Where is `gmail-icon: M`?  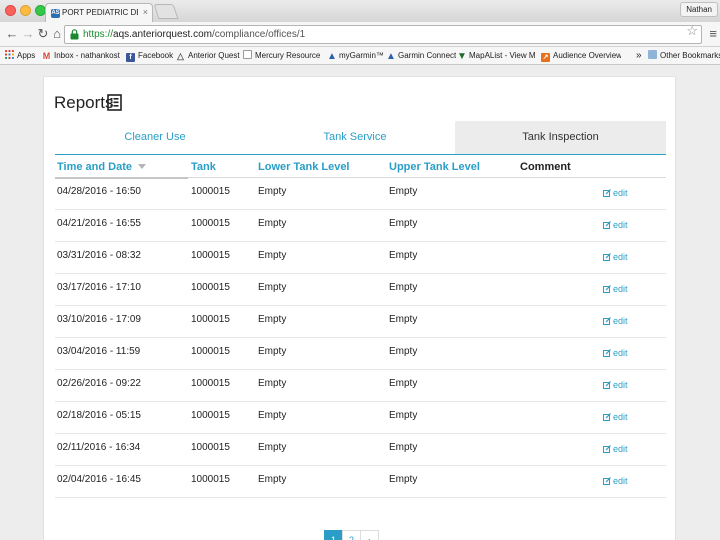 gmail-icon: M is located at coordinates (46, 56).